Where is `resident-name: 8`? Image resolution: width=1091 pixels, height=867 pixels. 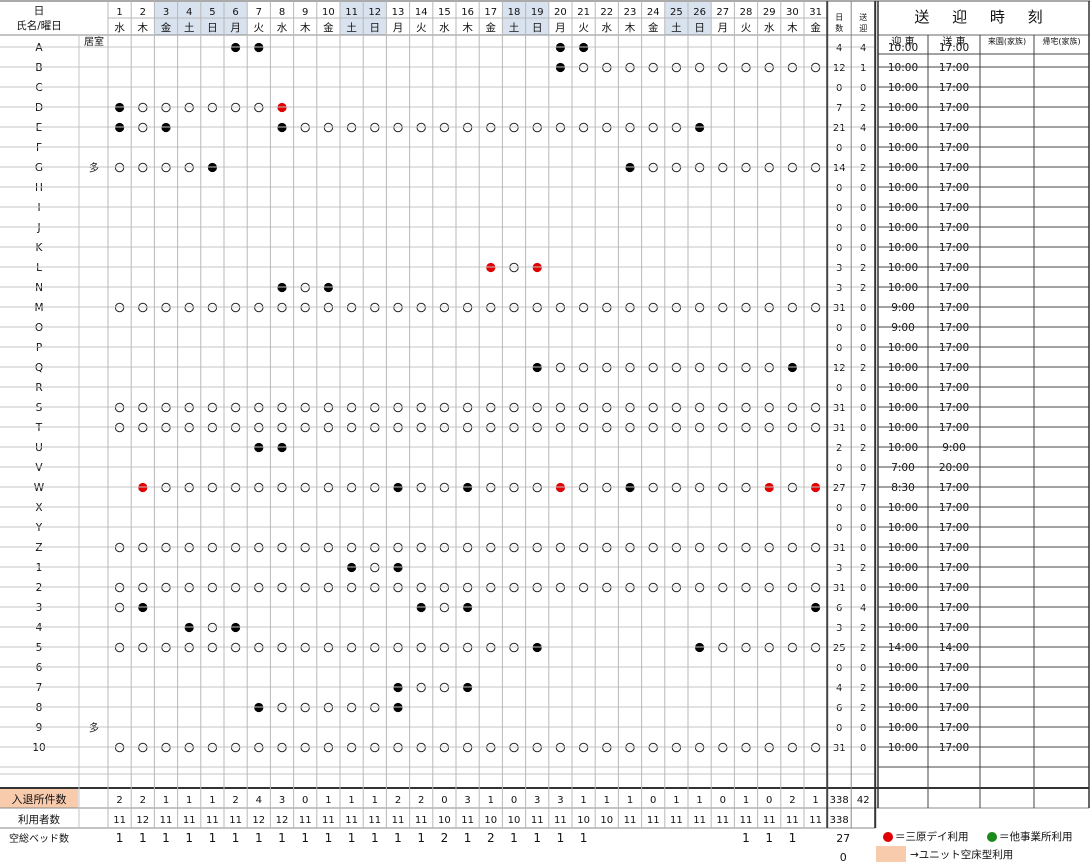
resident-name: 8 is located at coordinates (39, 708).